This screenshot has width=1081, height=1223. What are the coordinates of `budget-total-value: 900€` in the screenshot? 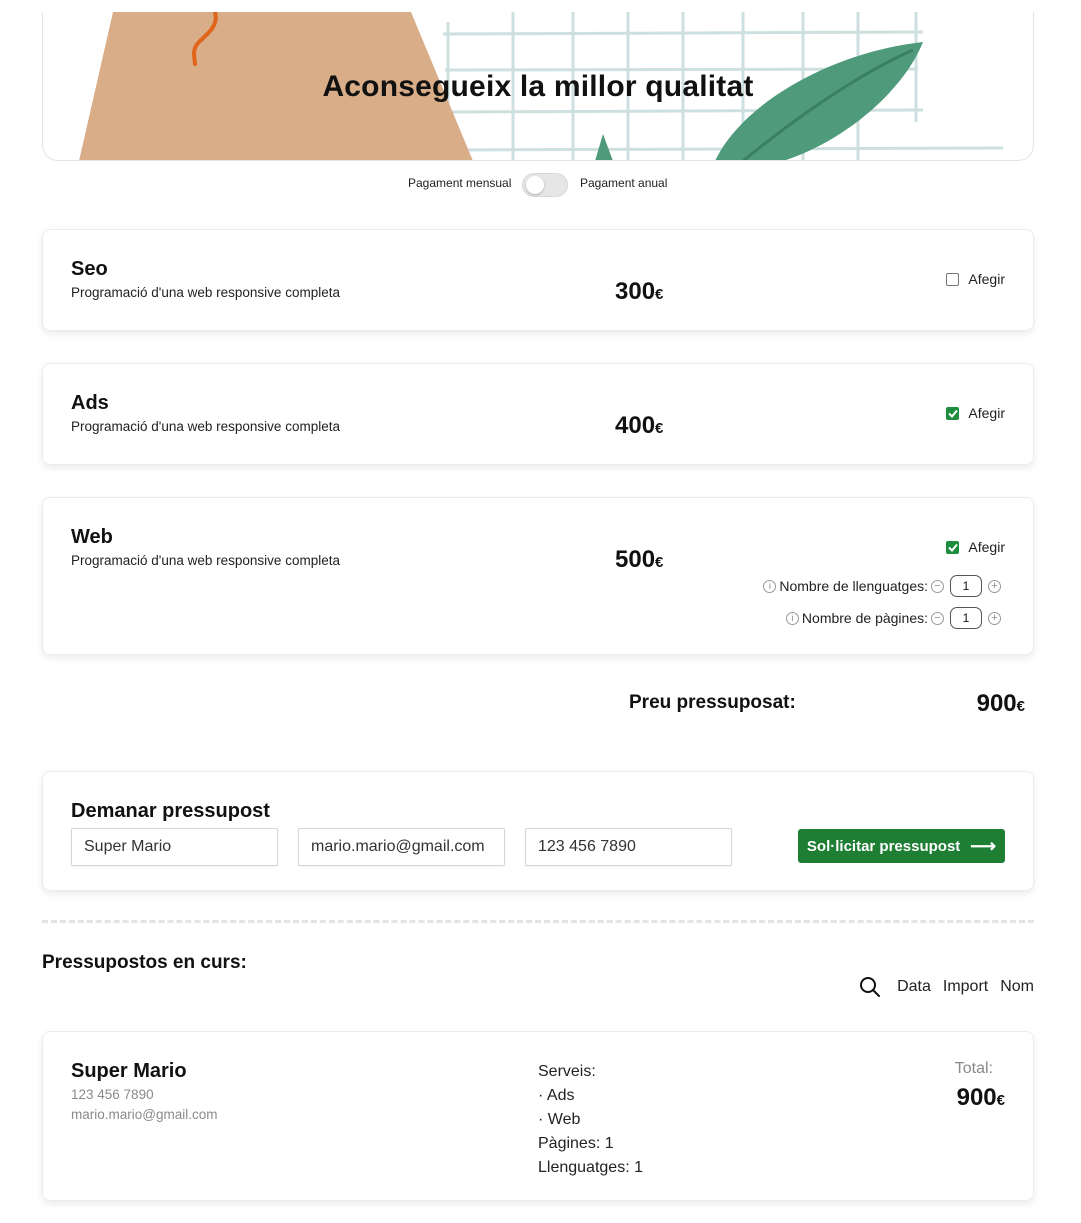 It's located at (1000, 703).